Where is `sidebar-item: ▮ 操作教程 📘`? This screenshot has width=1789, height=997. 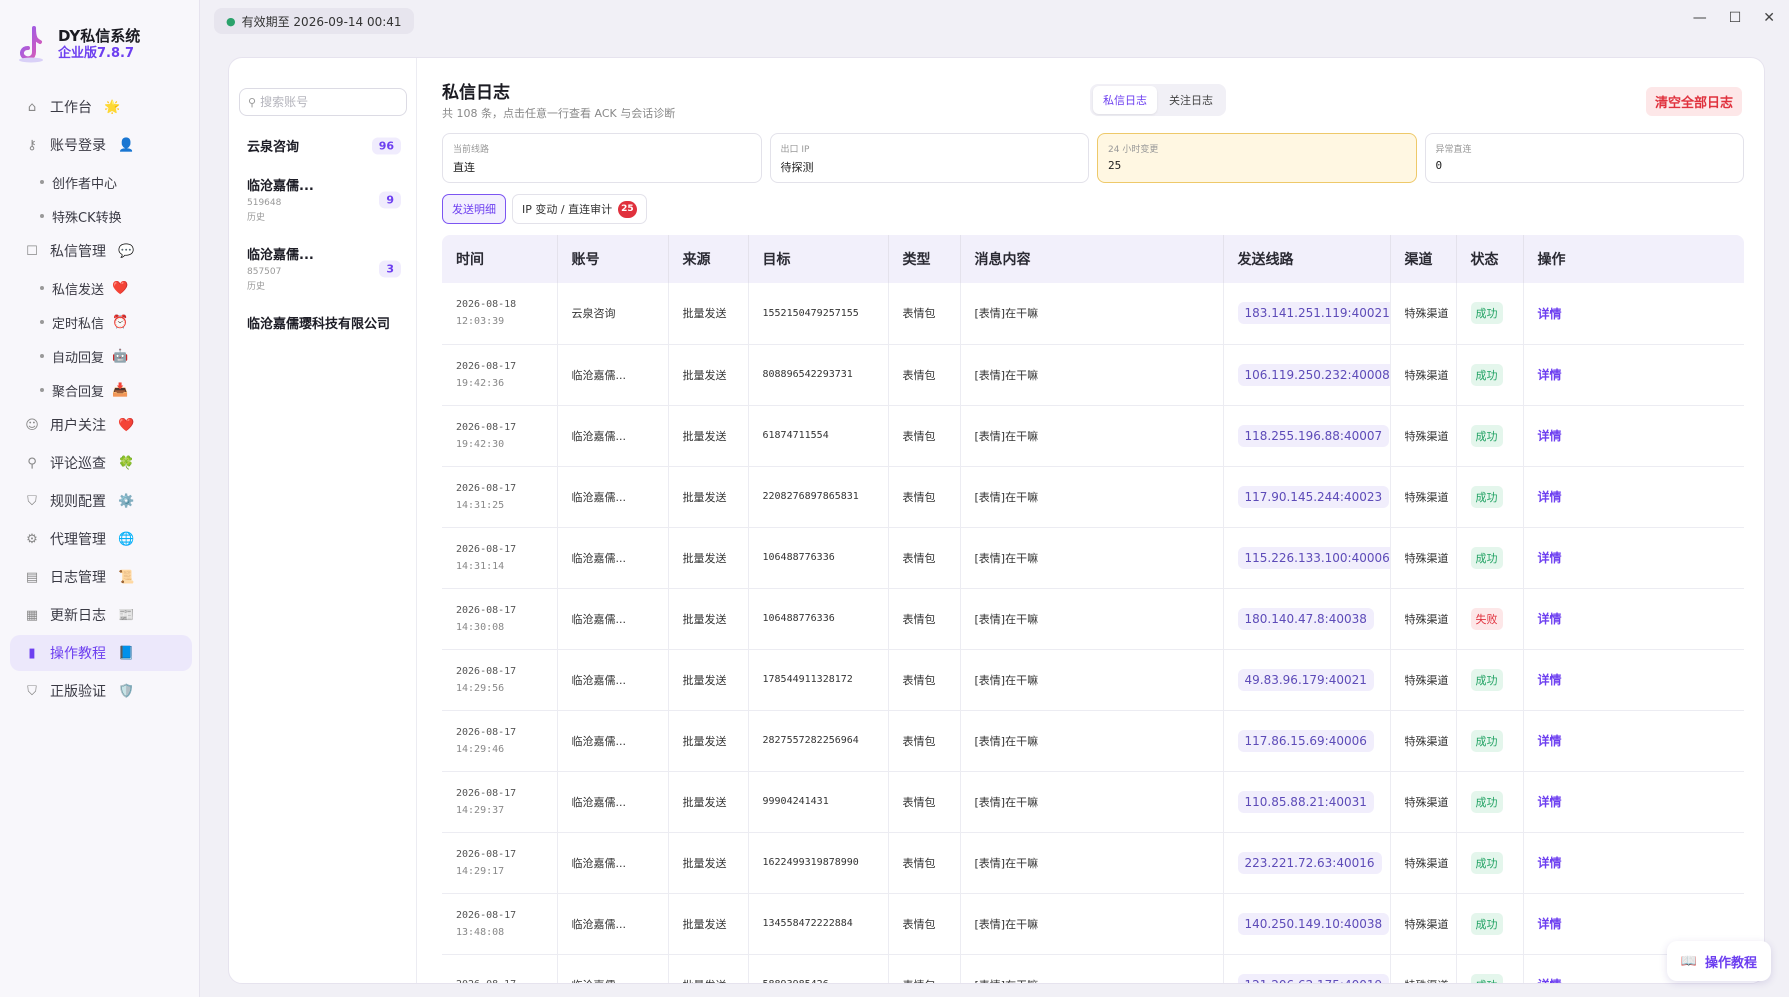
sidebar-item: ▮ 操作教程 📘 is located at coordinates (101, 653).